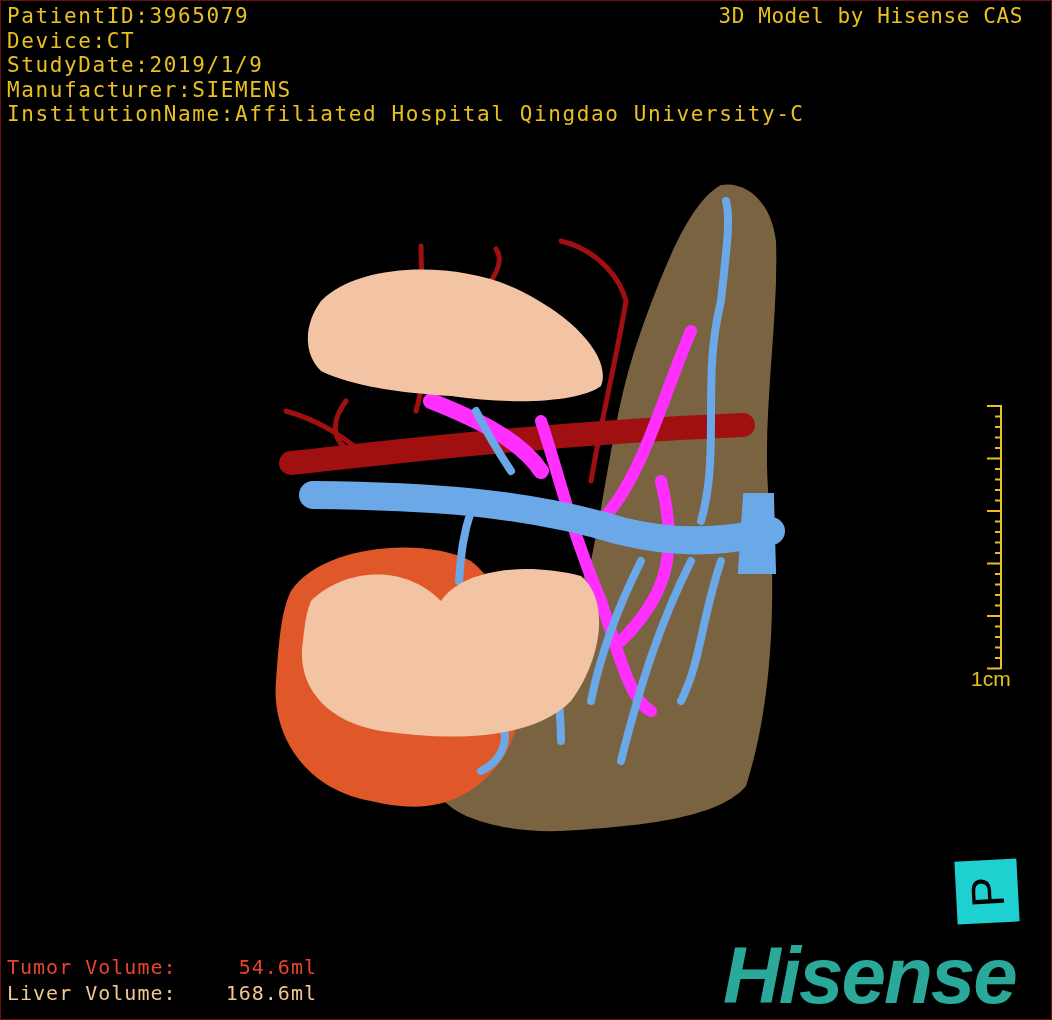 The height and width of the screenshot is (1020, 1052). Describe the element at coordinates (92, 967) in the screenshot. I see `volume-label: Tumor Volume:` at that location.